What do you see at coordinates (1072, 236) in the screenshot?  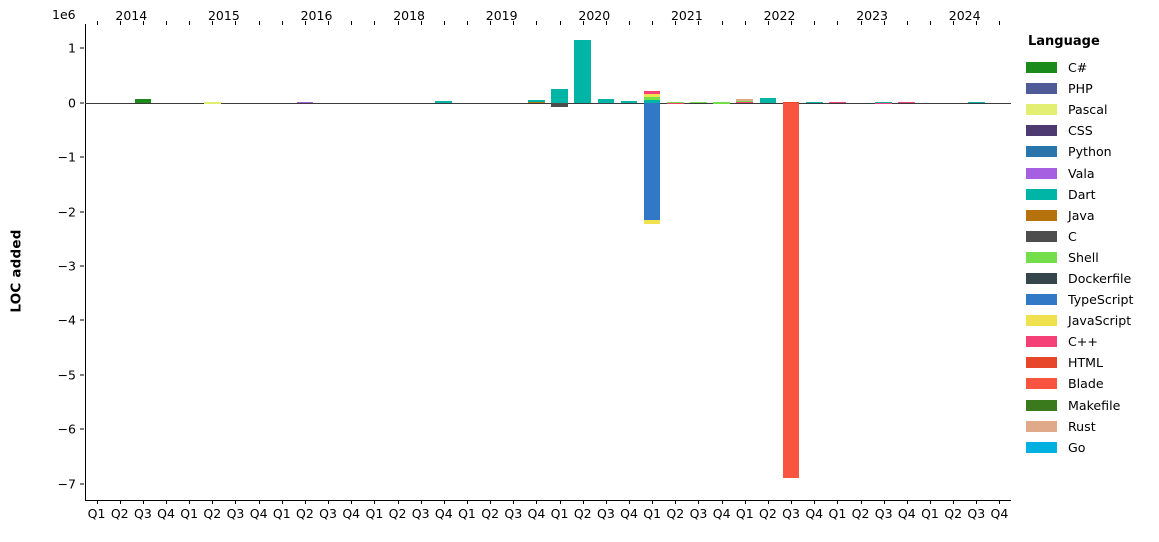 I see `legend-item-label: C` at bounding box center [1072, 236].